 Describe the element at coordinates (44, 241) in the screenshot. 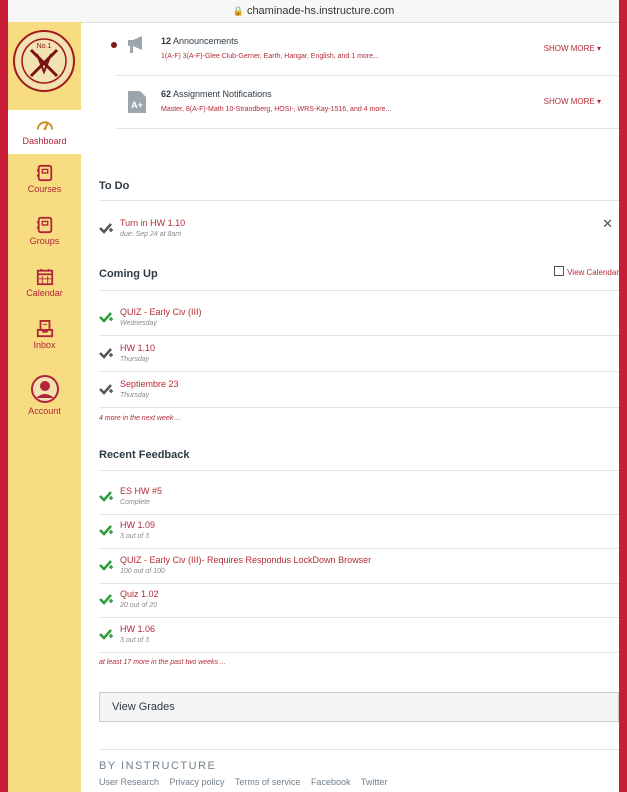

I see `nav-groups-label: Groups` at that location.